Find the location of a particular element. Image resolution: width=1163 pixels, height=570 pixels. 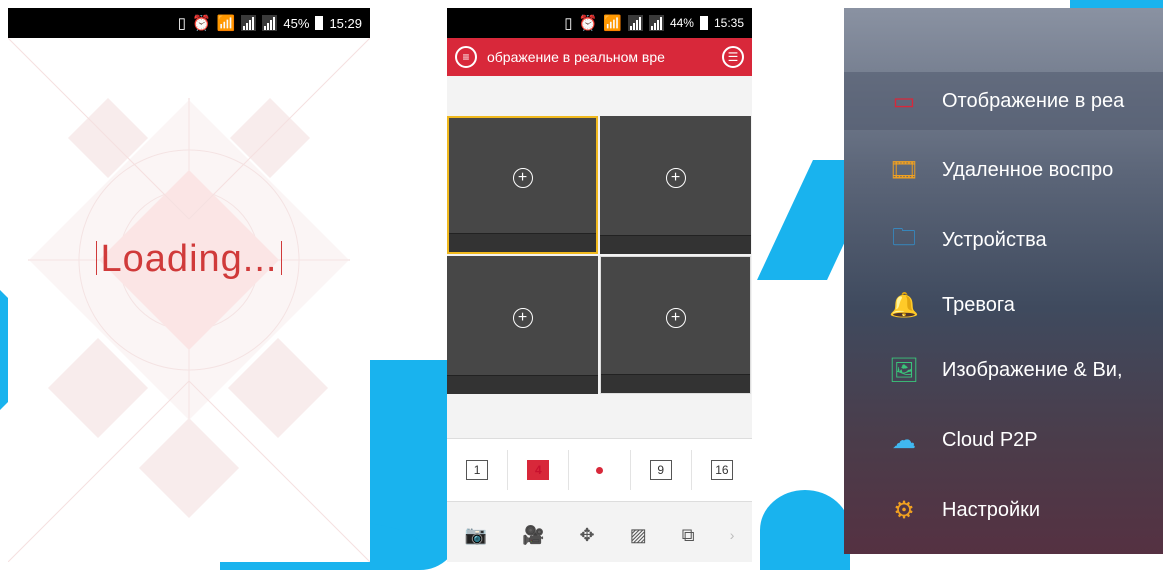

bg-accent is located at coordinates (805, 530).